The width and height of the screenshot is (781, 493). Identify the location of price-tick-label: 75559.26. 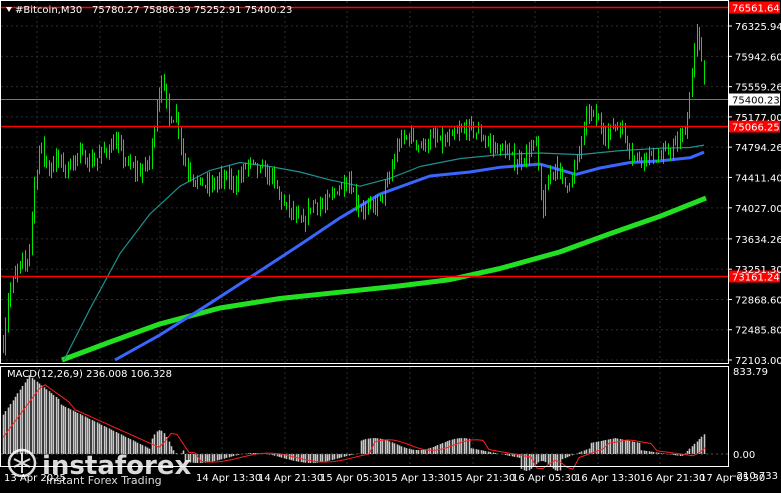
(758, 88).